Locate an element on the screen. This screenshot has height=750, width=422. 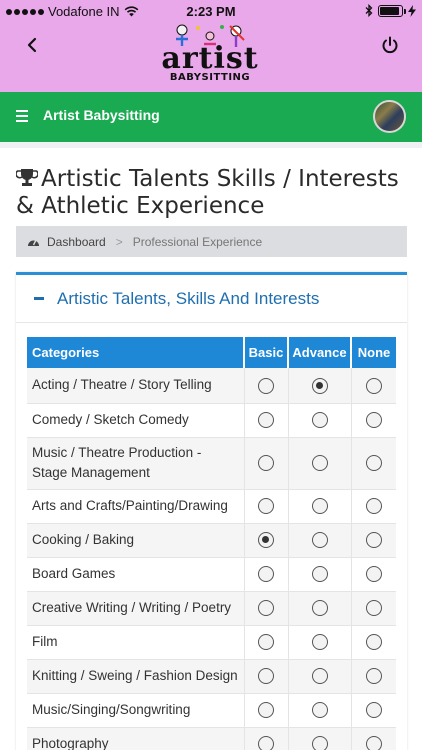
column-header-none: None is located at coordinates (373, 352).